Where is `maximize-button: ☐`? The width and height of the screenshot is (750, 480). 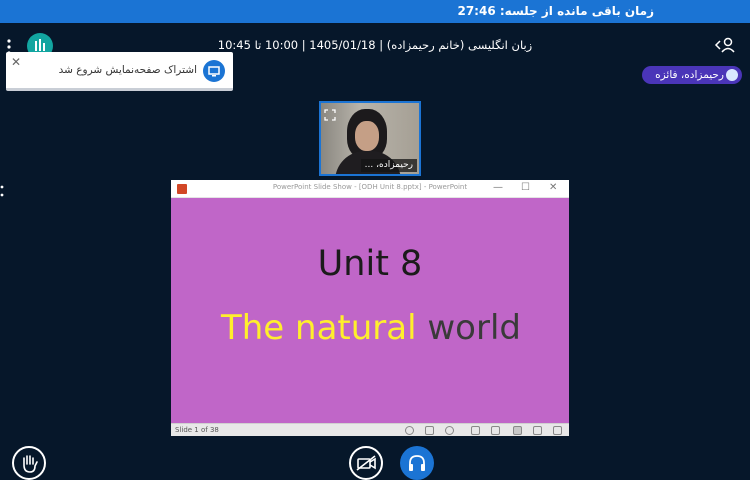 maximize-button: ☐ is located at coordinates (525, 187).